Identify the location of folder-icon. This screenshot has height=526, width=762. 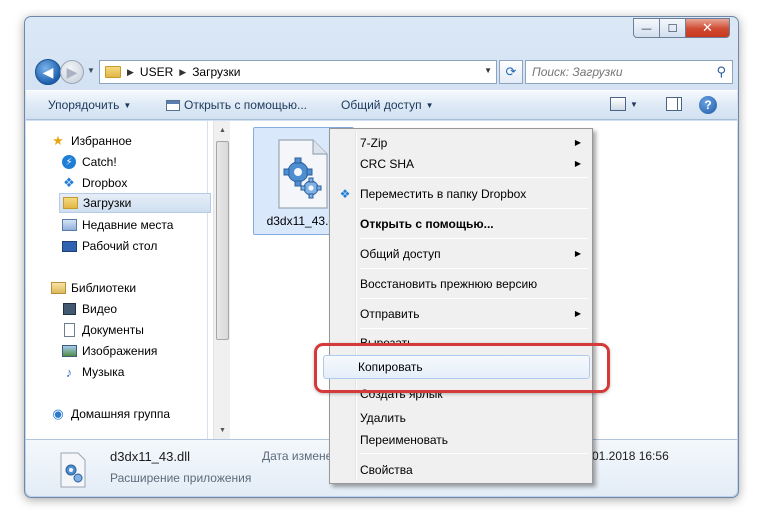
(113, 72).